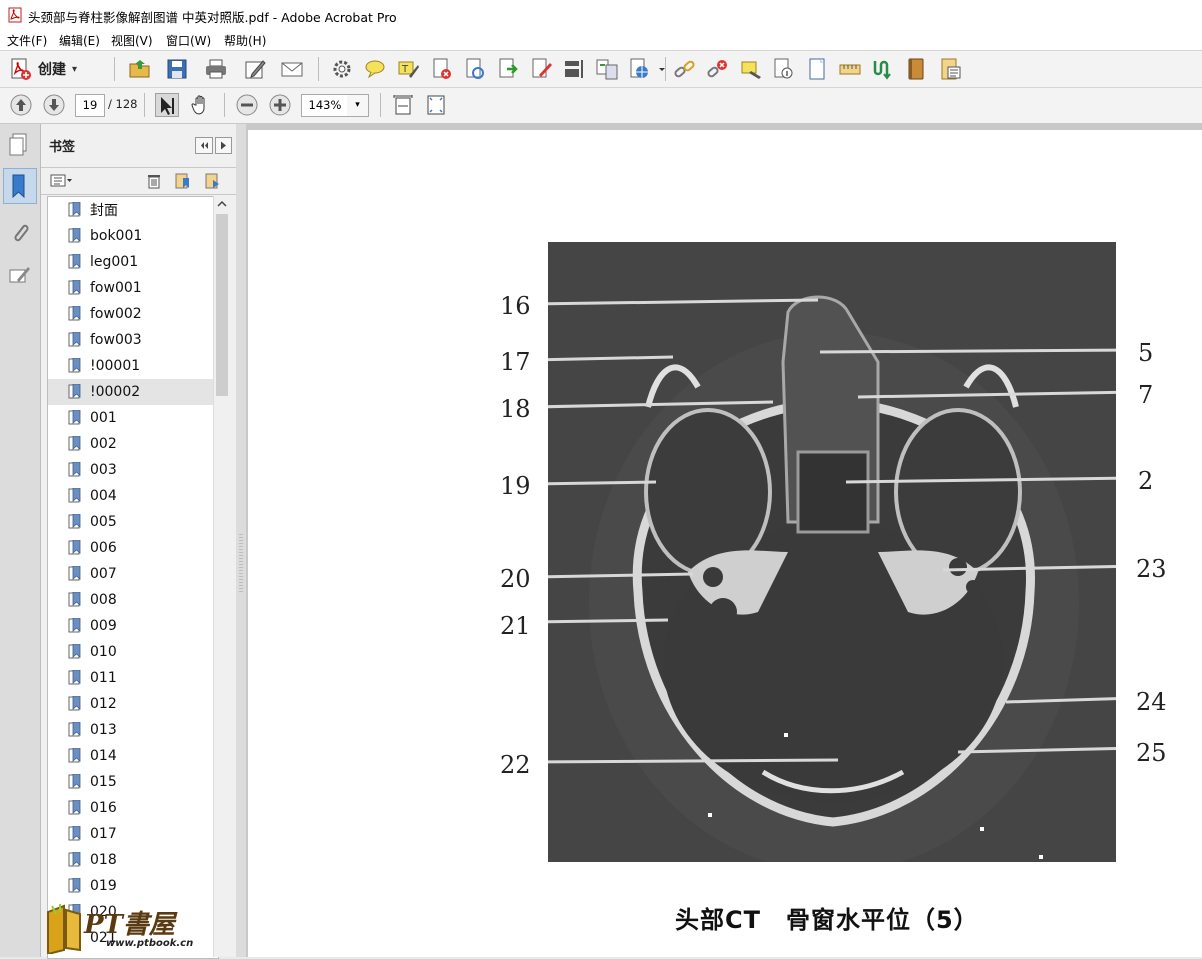 The image size is (1202, 959). Describe the element at coordinates (916, 69) in the screenshot. I see `book-icon` at that location.